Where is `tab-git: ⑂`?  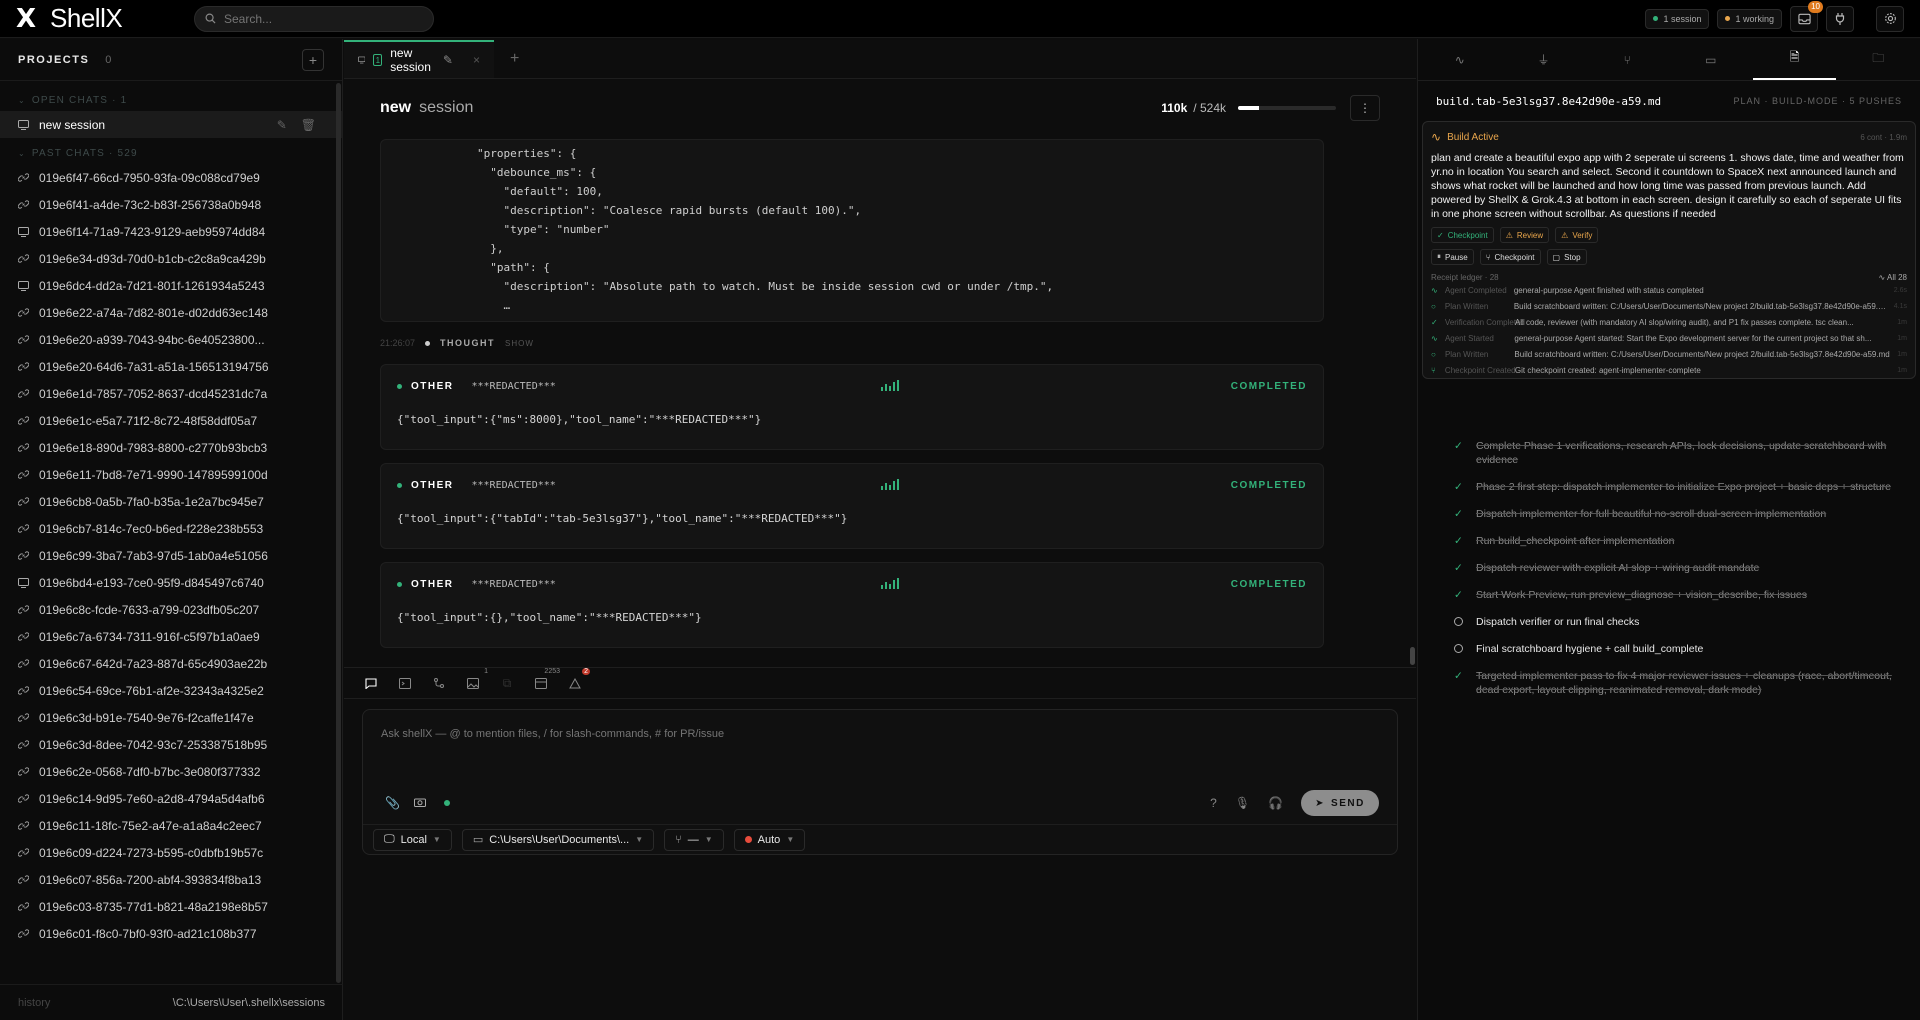
tab-git: ⑂ is located at coordinates (1627, 59).